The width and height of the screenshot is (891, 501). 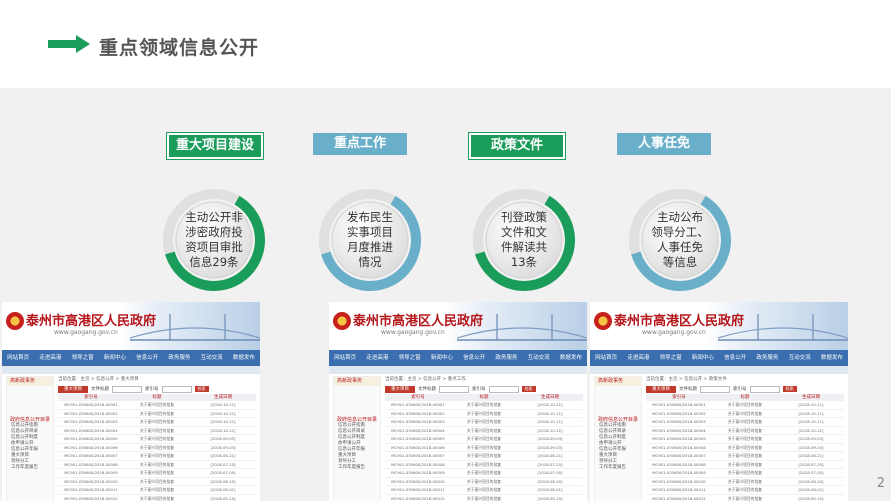 I want to click on emblem-icon, so click(x=603, y=321).